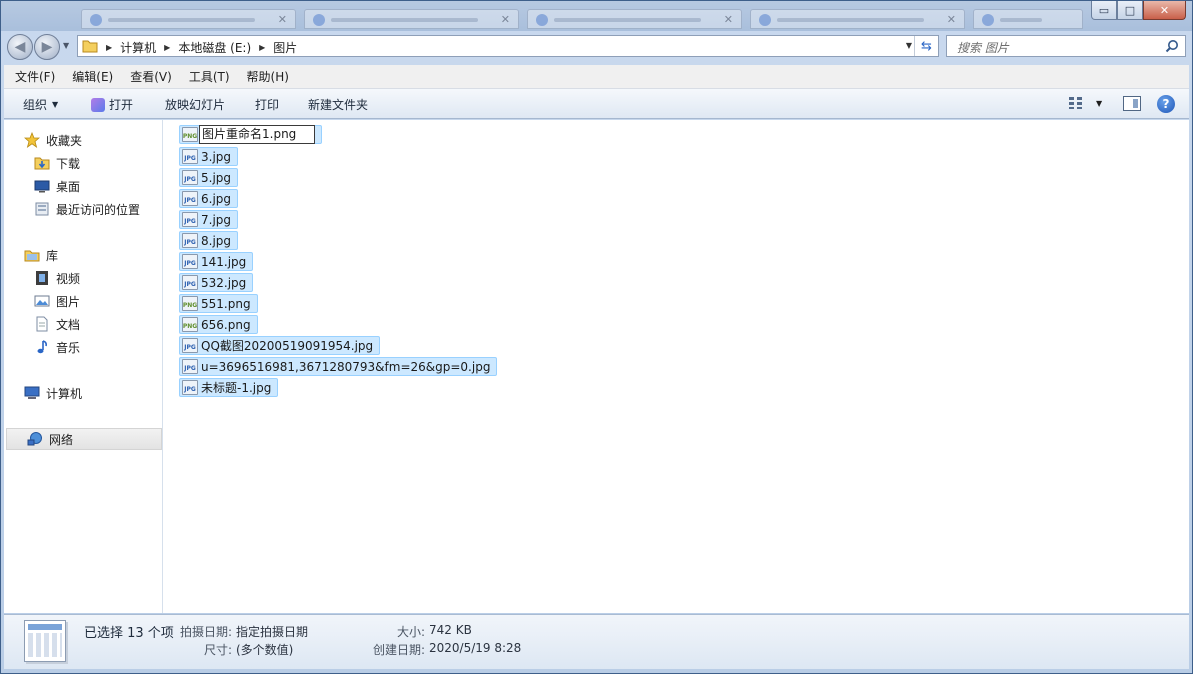 The height and width of the screenshot is (674, 1193). Describe the element at coordinates (280, 345) in the screenshot. I see `list-item: JPG QQ截图20200519091954.jpg` at that location.